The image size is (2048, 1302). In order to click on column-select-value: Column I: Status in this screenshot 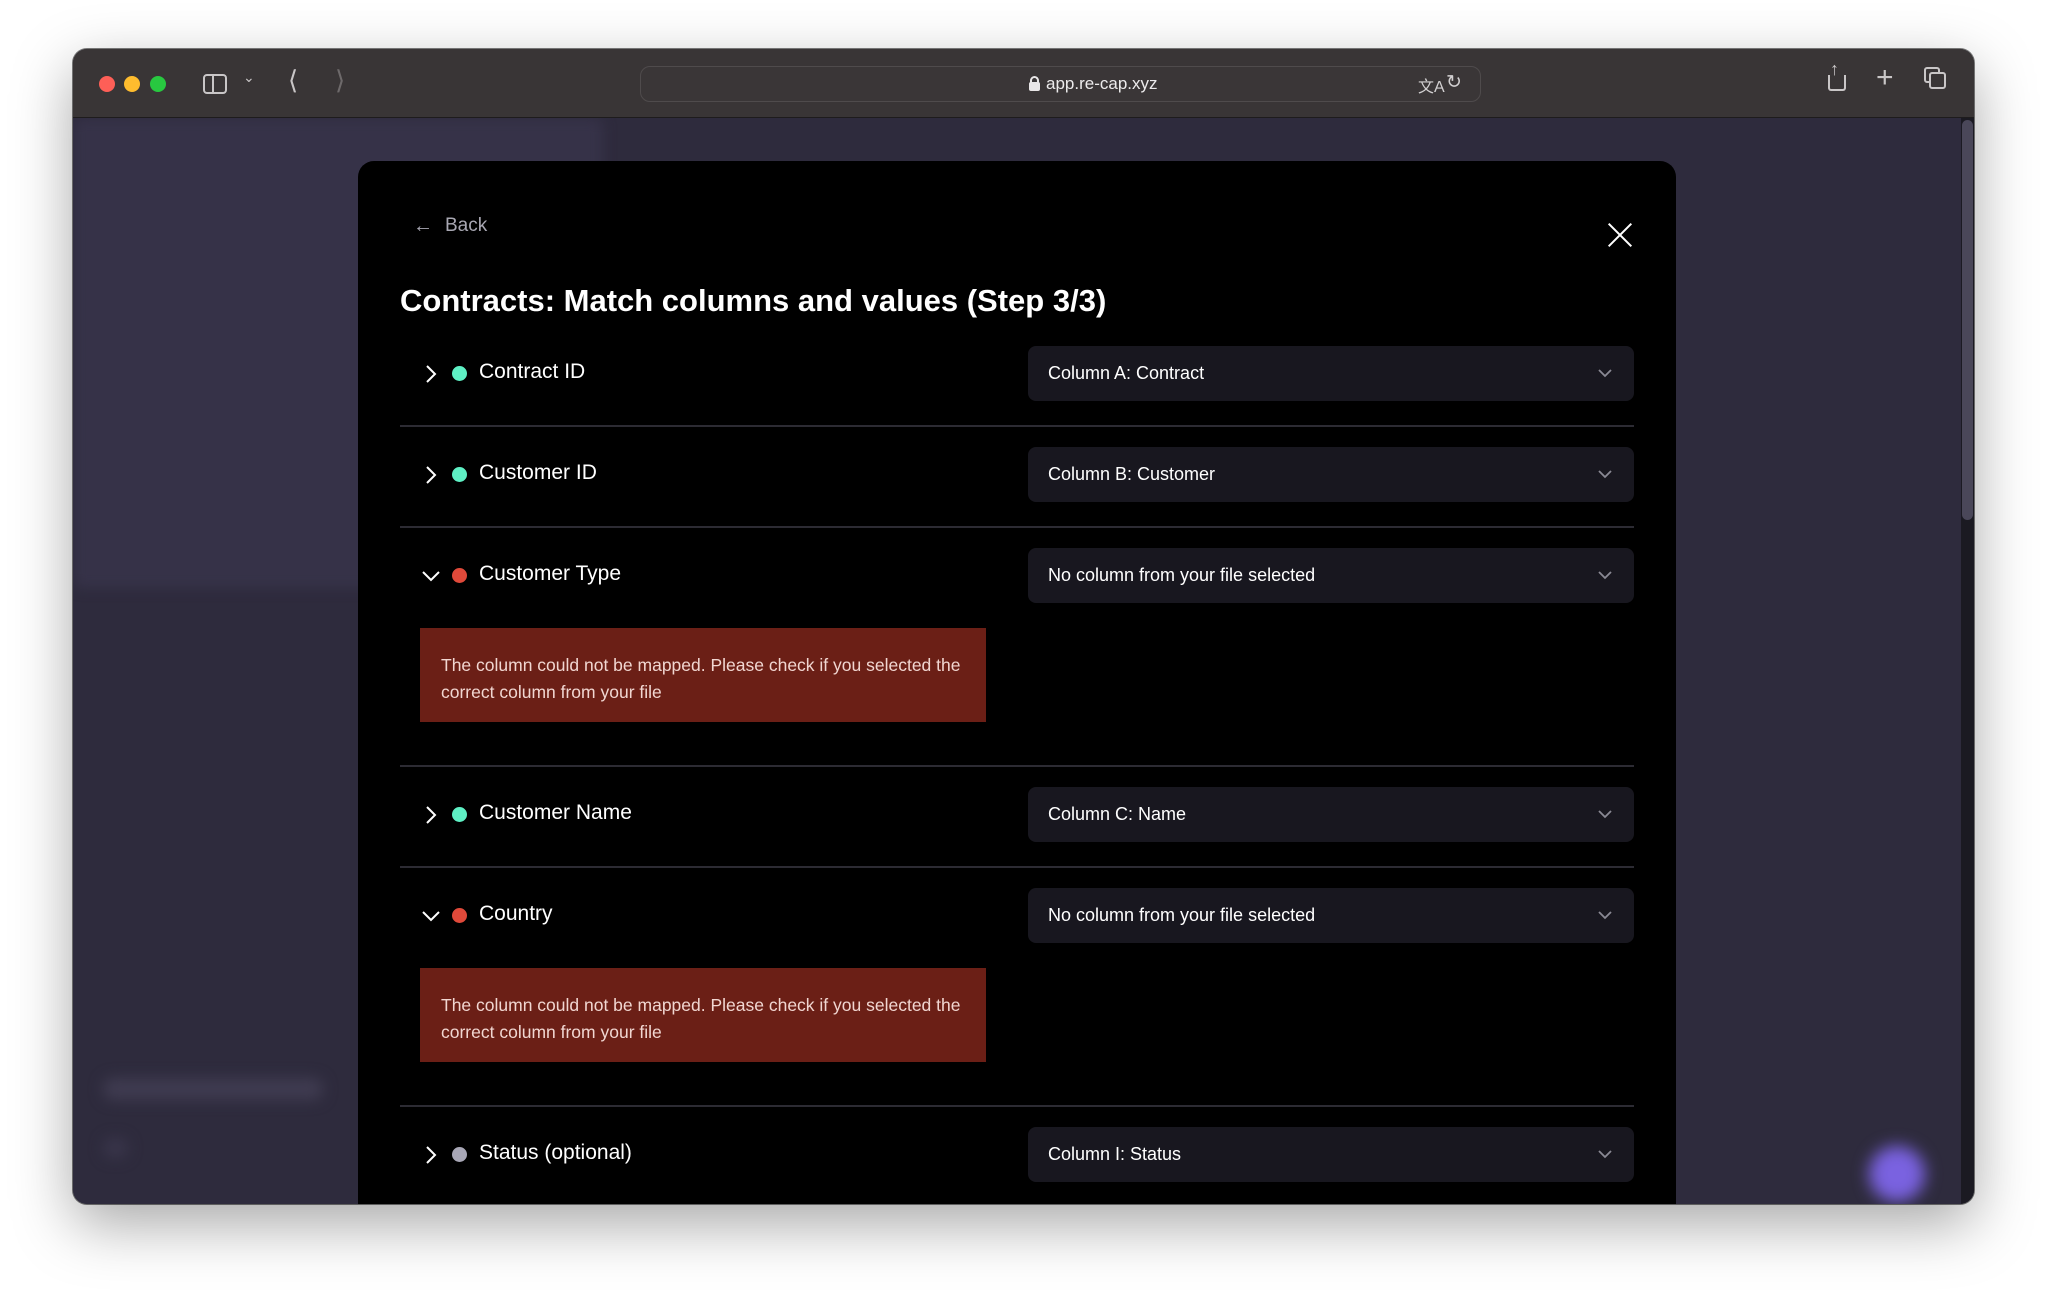, I will do `click(1115, 1154)`.